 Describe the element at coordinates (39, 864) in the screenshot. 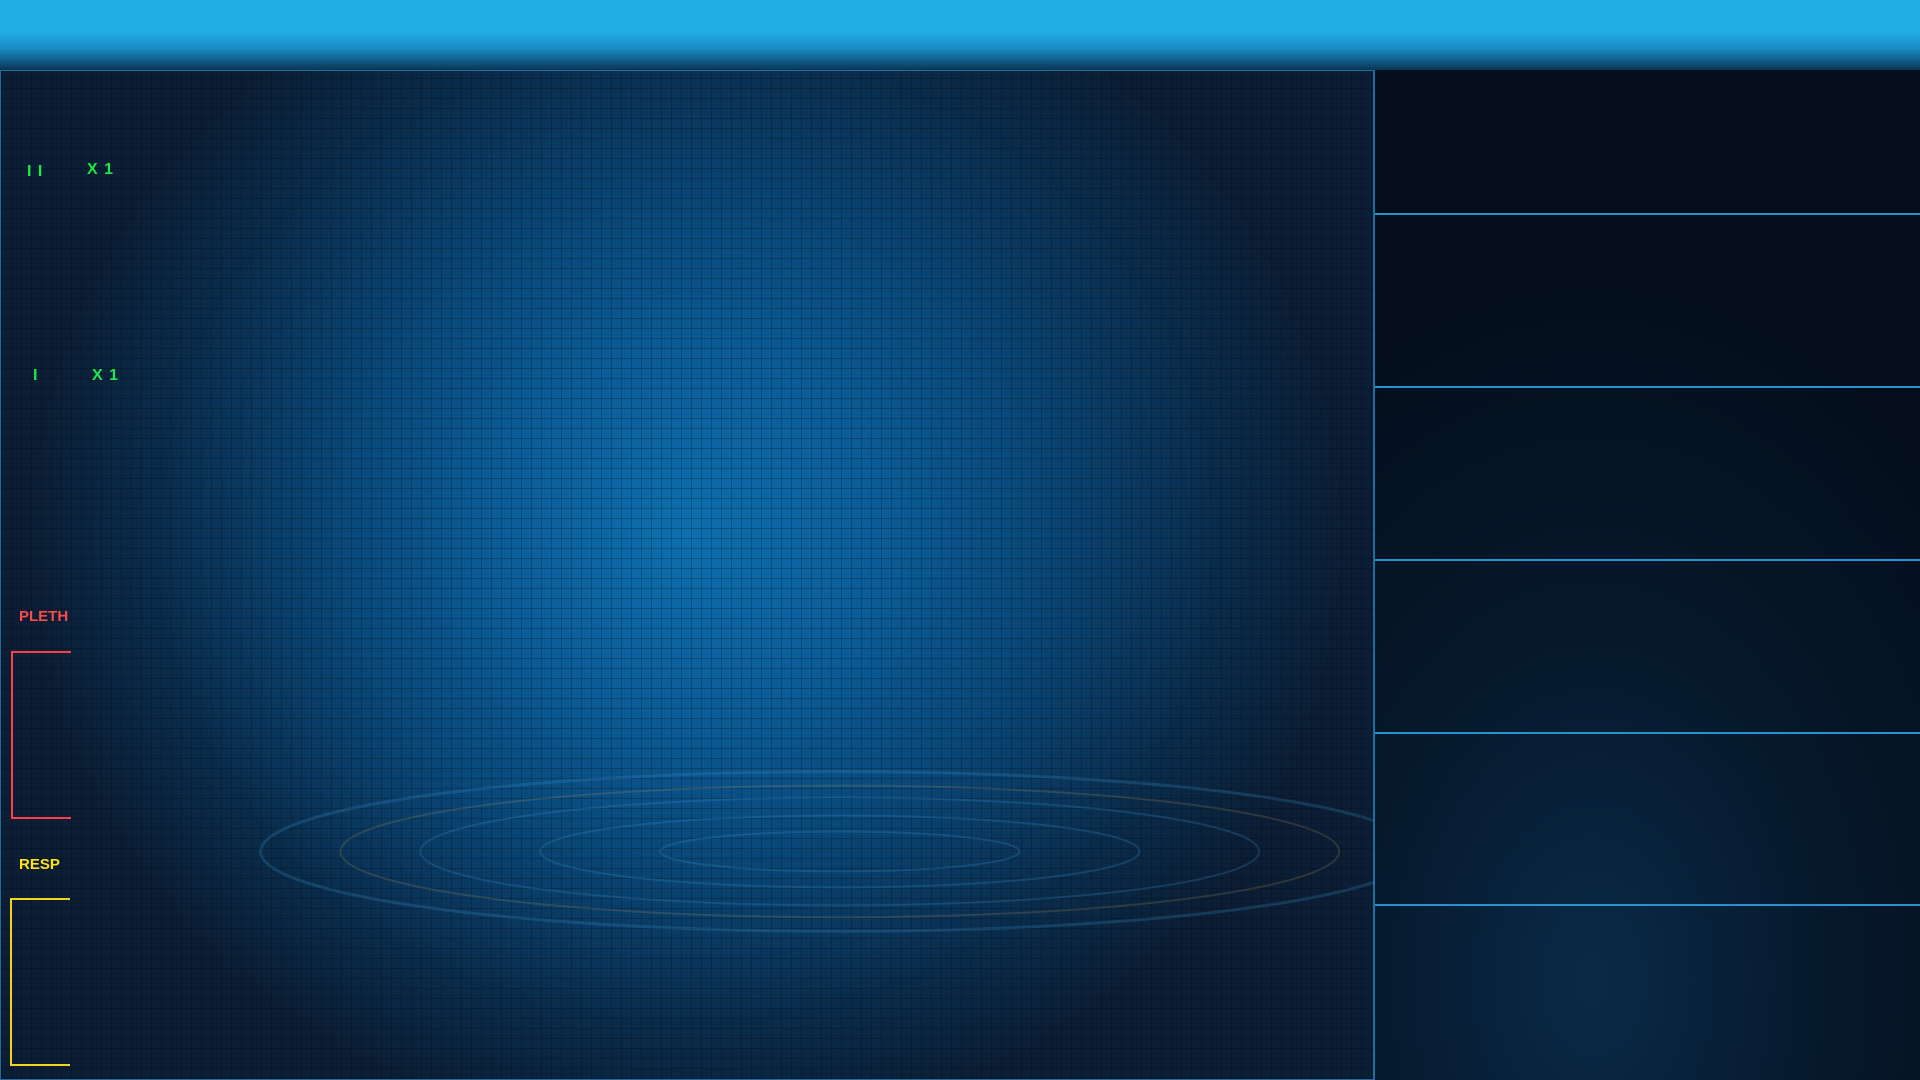

I see `resp-label: RESP` at that location.